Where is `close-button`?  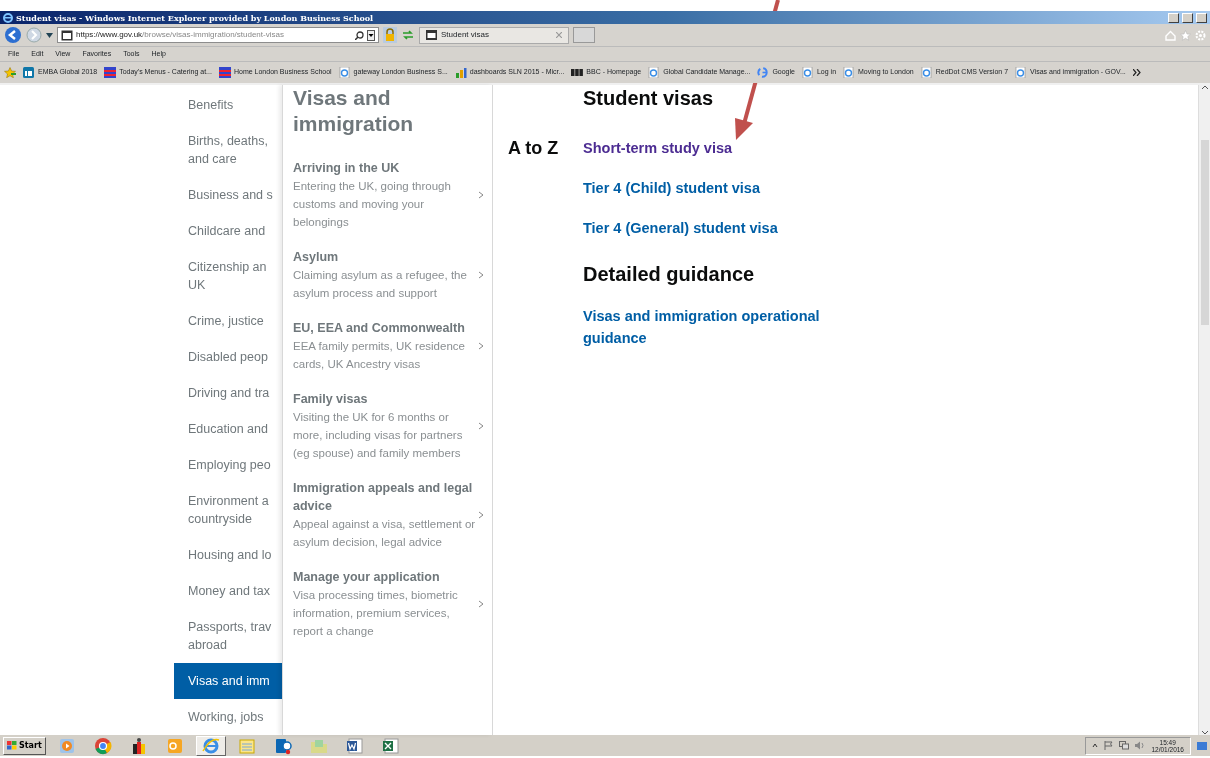
close-button is located at coordinates (1201, 17).